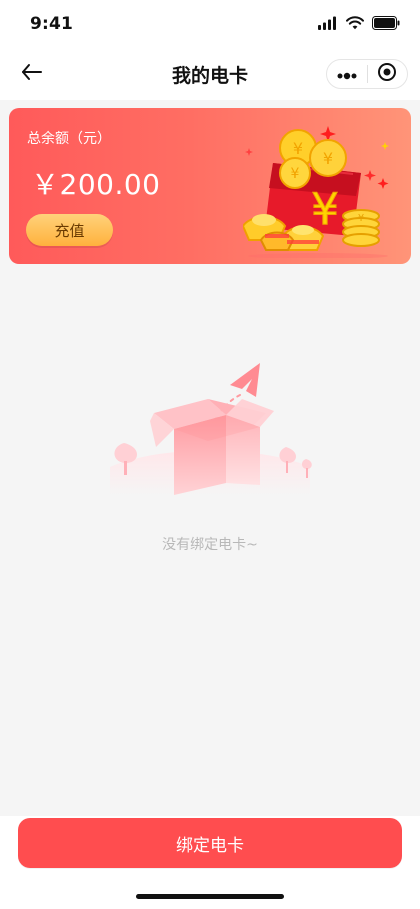 The height and width of the screenshot is (909, 420). I want to click on home-indicator, so click(210, 896).